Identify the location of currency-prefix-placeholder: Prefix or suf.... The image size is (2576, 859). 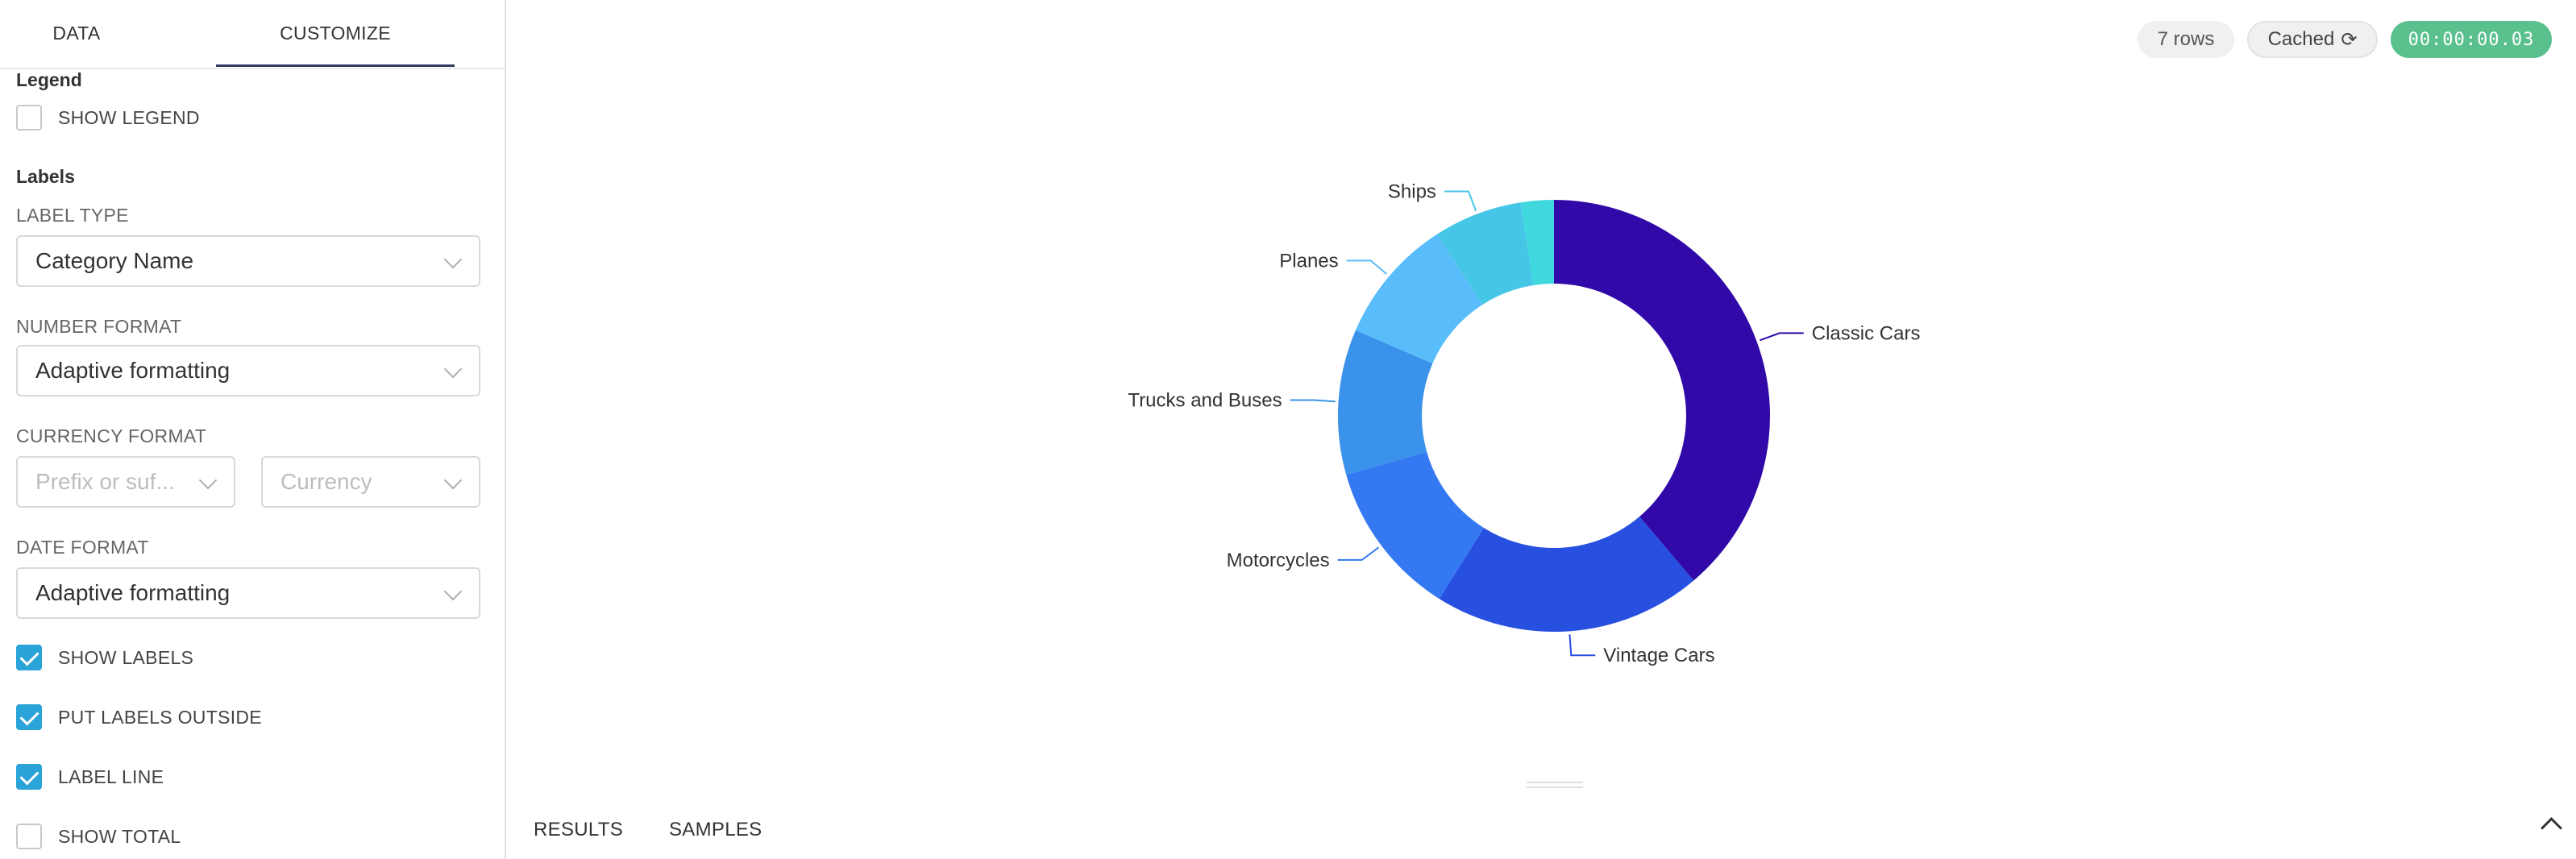
(105, 481).